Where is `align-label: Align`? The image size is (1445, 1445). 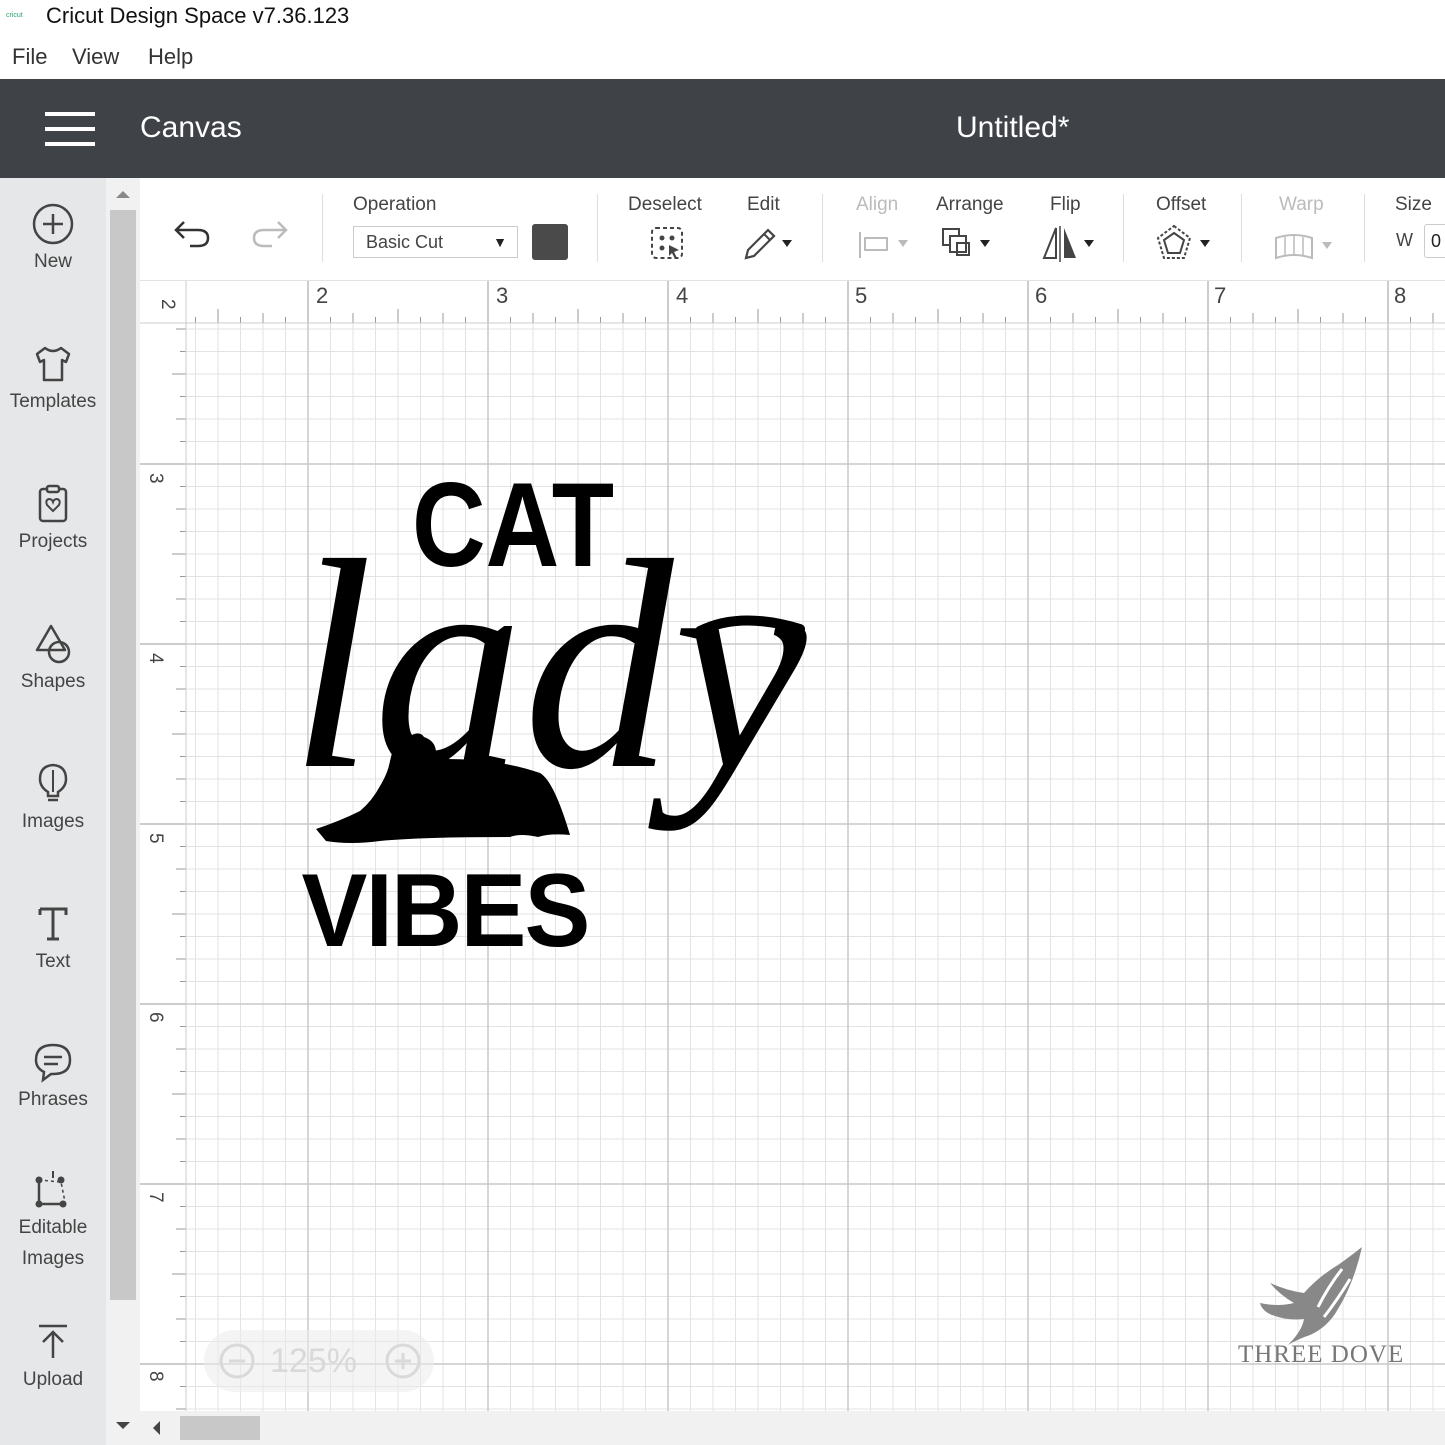
align-label: Align is located at coordinates (877, 204).